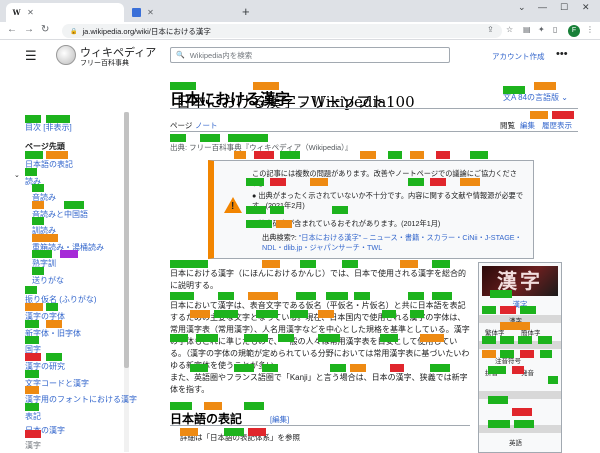 This screenshot has height=453, width=600. I want to click on infobox-label: 英語, so click(515, 443).